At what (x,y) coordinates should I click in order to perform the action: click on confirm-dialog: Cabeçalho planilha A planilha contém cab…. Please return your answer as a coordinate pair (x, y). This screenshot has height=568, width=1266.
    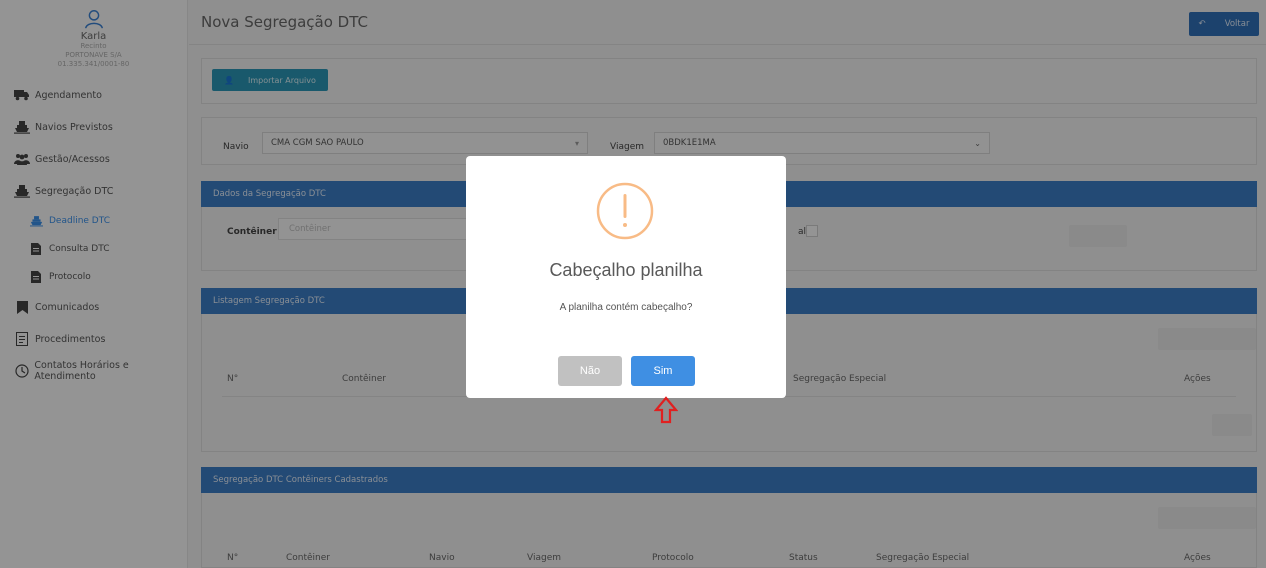
    Looking at the image, I should click on (626, 277).